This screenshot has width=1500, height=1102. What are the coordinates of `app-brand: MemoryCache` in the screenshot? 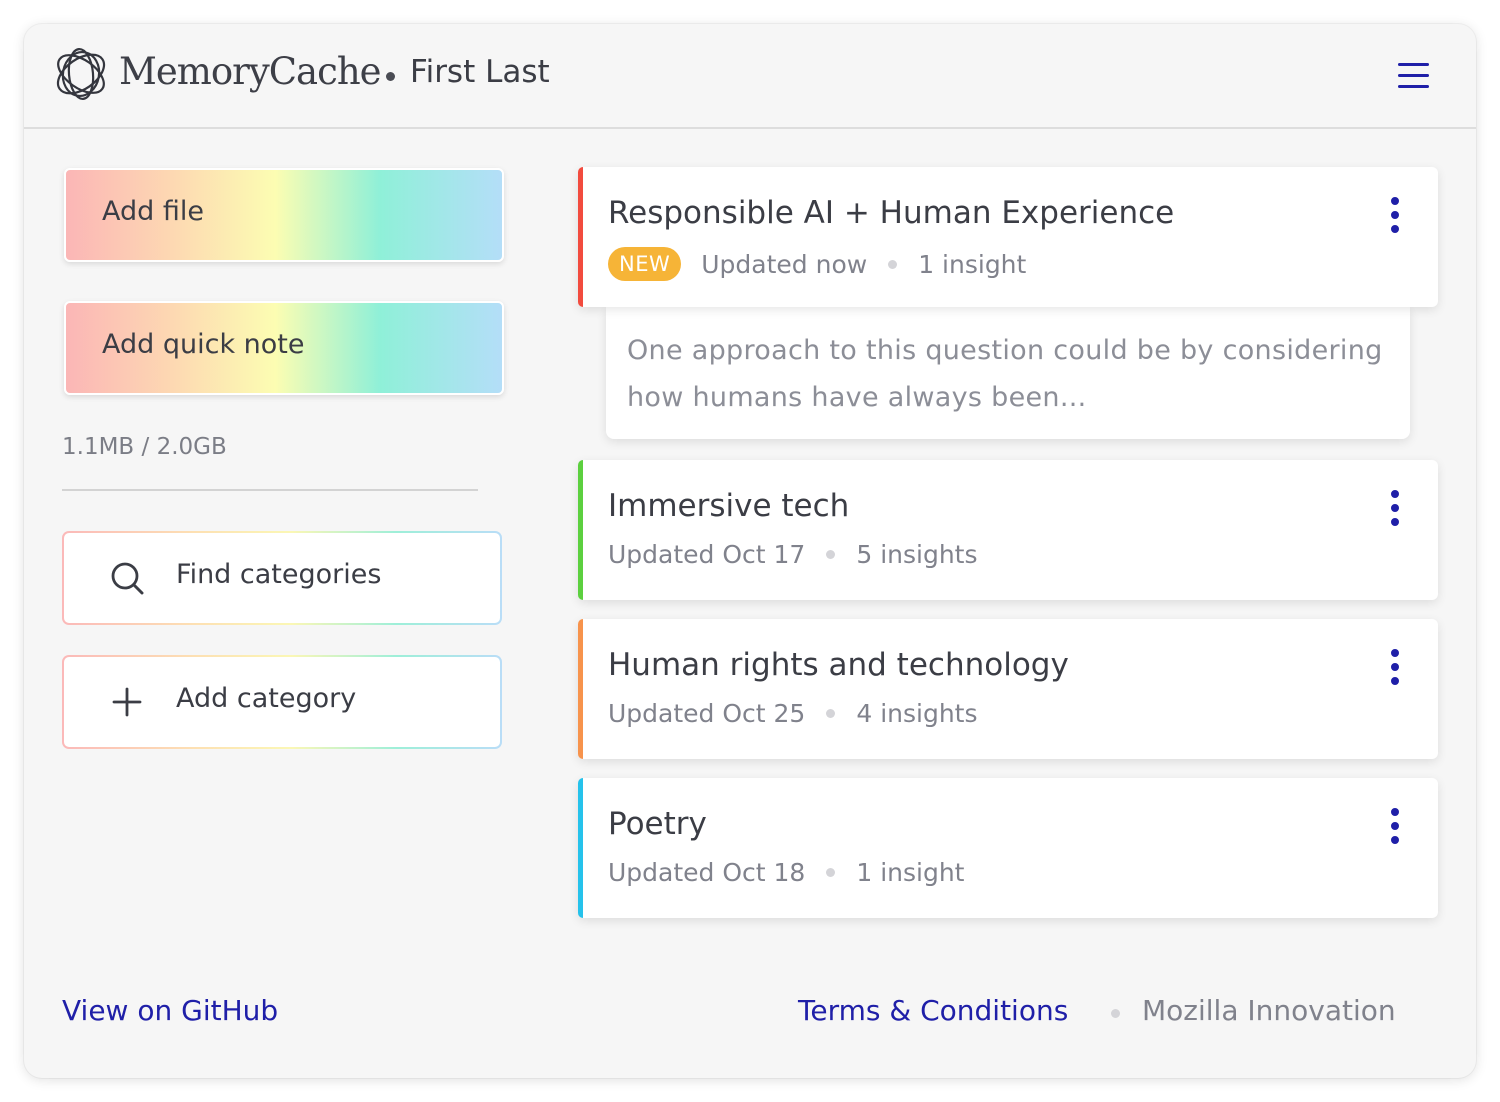 It's located at (250, 71).